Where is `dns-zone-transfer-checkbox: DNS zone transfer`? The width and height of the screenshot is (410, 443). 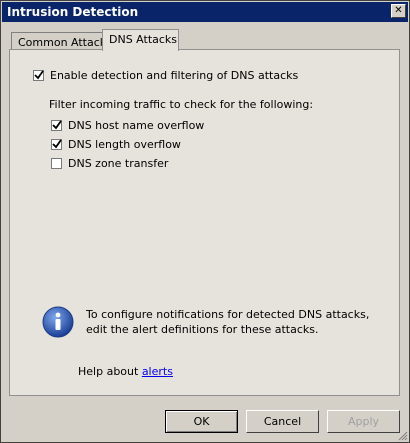
dns-zone-transfer-checkbox: DNS zone transfer is located at coordinates (109, 163).